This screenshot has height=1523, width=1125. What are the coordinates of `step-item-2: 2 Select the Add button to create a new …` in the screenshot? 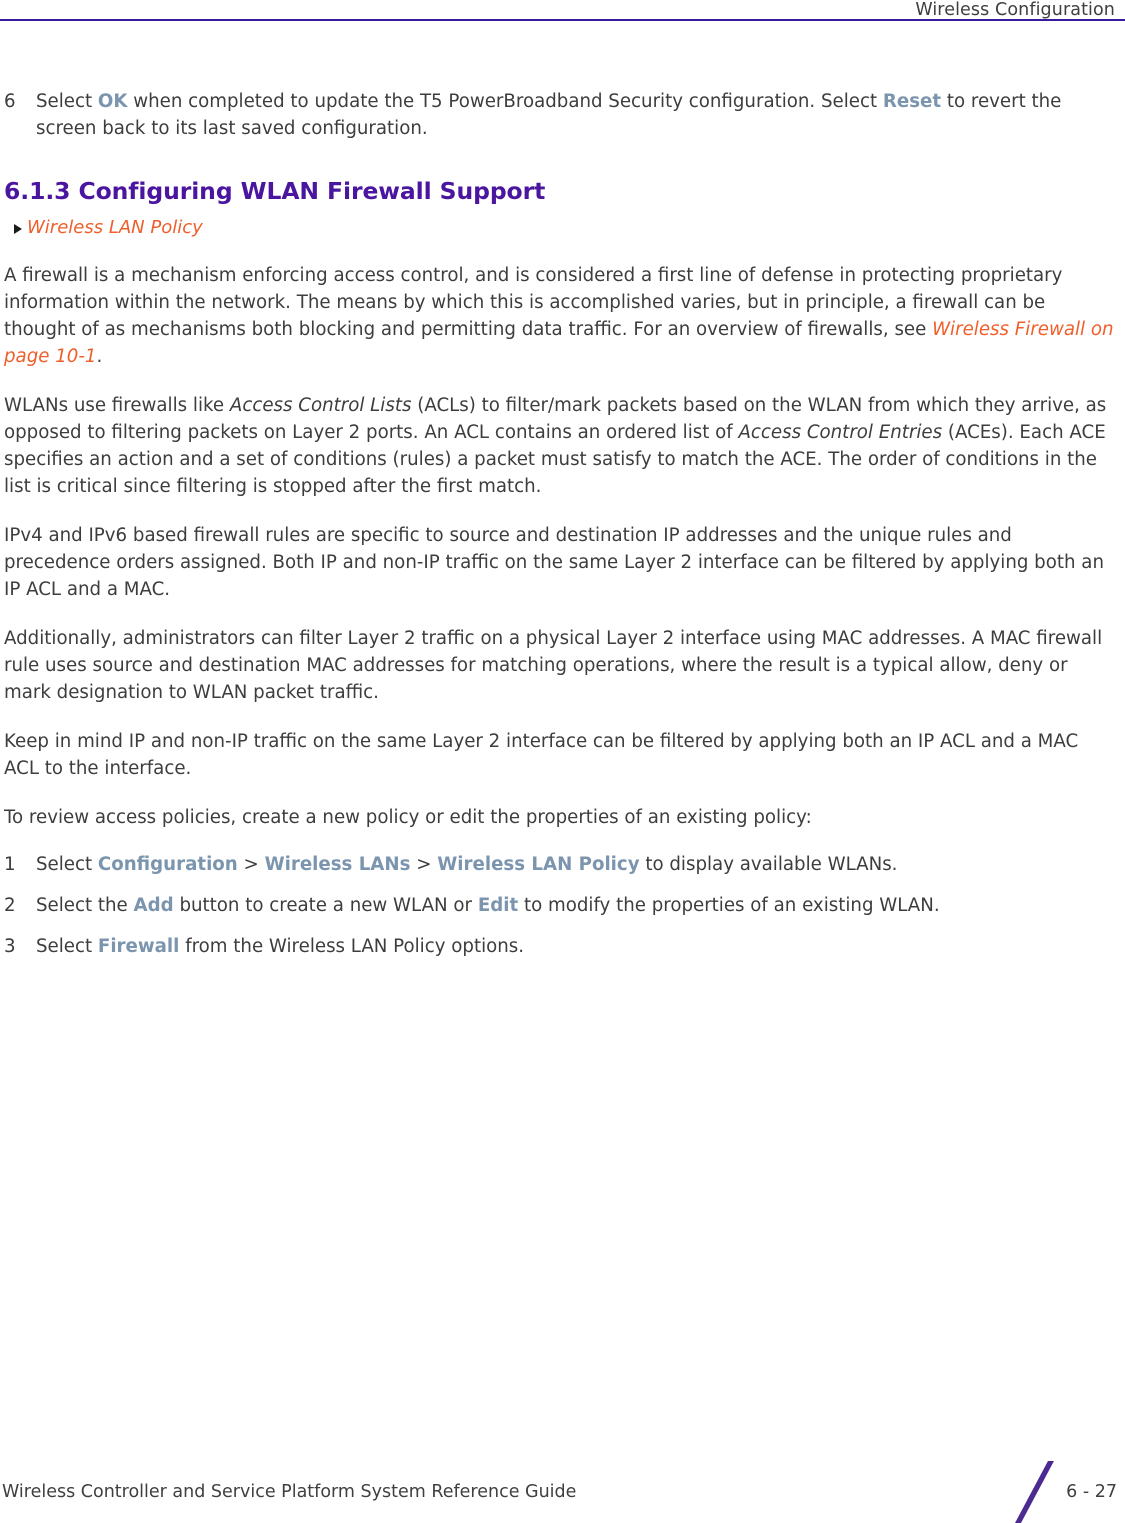 It's located at (561, 905).